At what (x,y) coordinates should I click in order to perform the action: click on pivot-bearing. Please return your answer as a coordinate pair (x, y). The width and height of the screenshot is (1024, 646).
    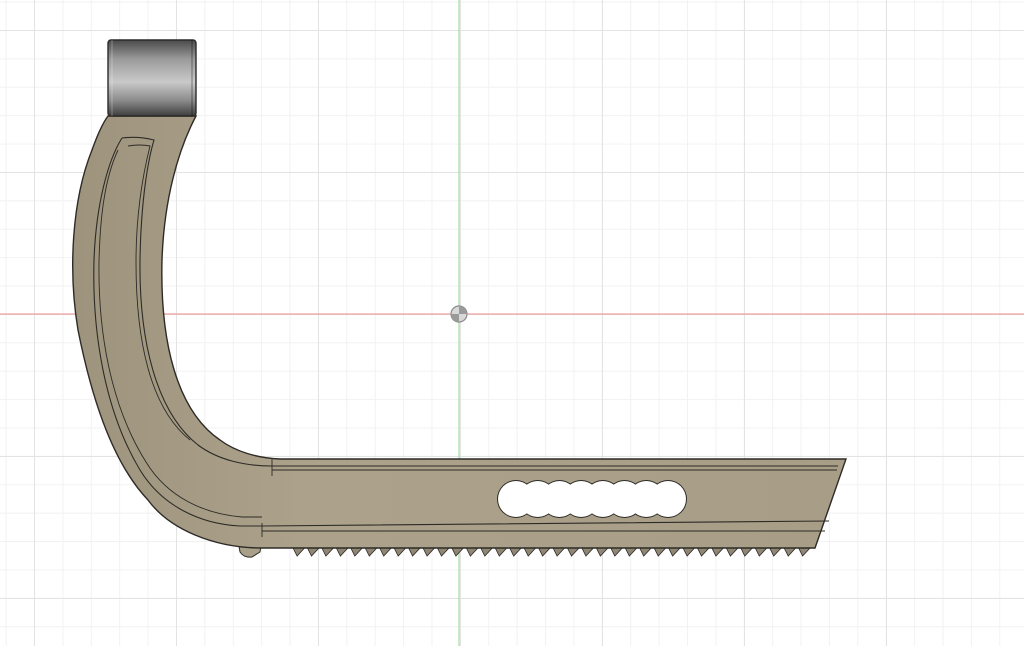
    Looking at the image, I should click on (152, 78).